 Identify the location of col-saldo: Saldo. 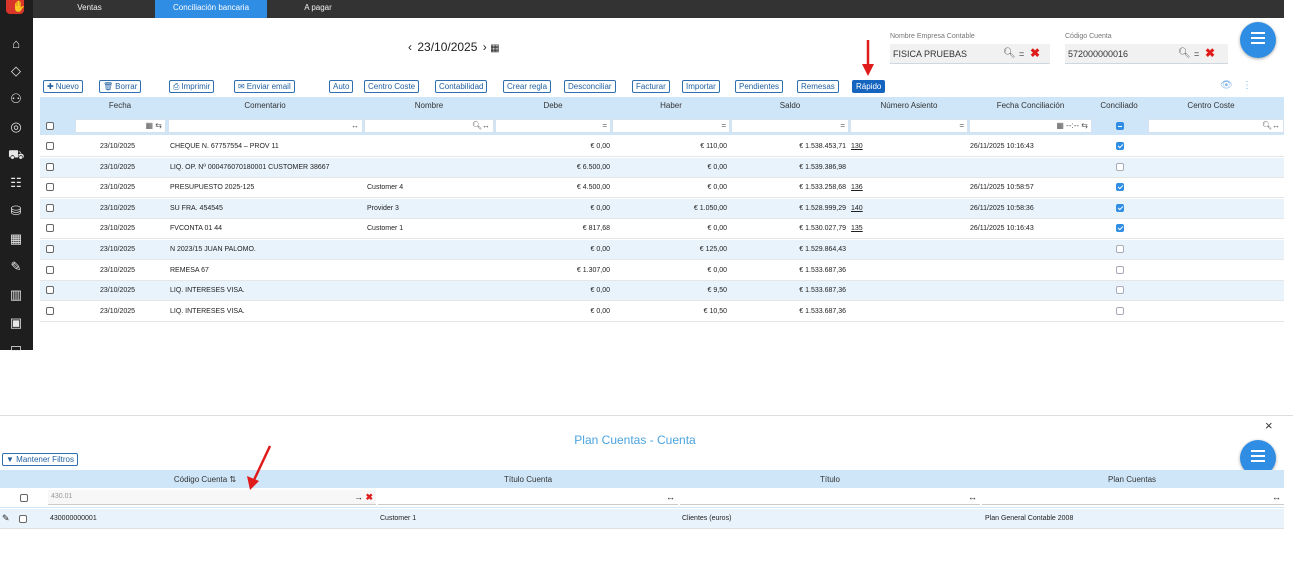
(790, 105).